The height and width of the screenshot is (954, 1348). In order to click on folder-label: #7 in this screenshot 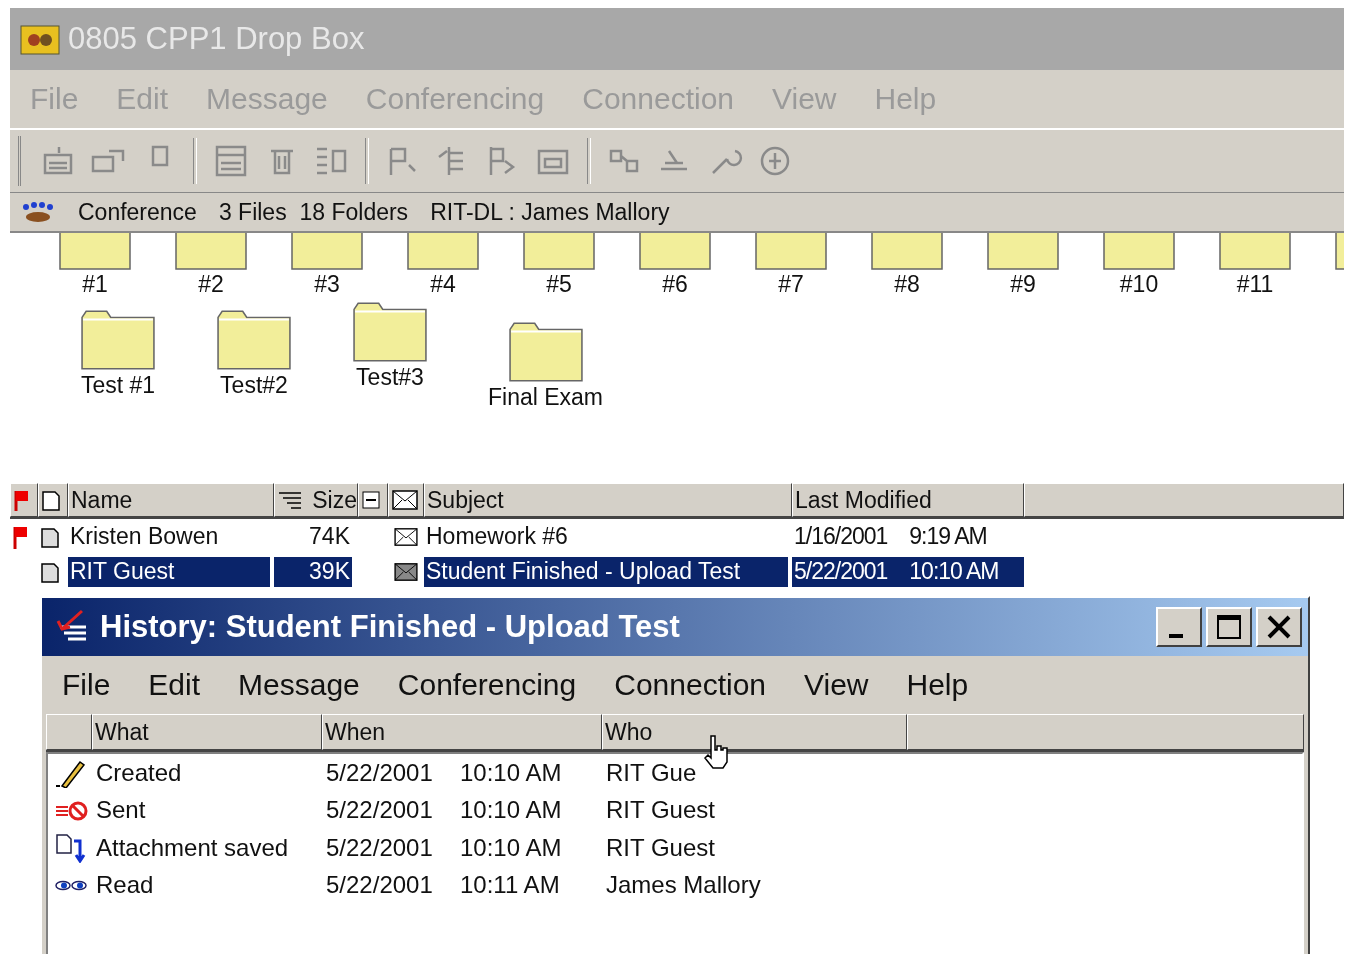, I will do `click(791, 284)`.